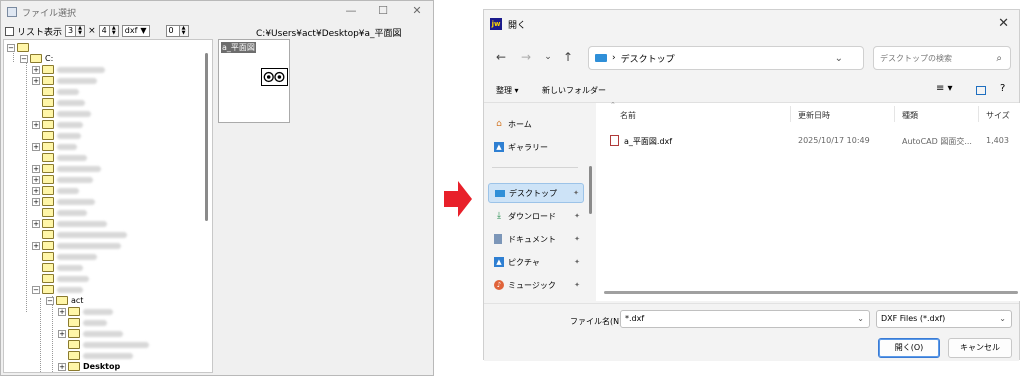  I want to click on organize-button: 整理 ▾, so click(507, 90).